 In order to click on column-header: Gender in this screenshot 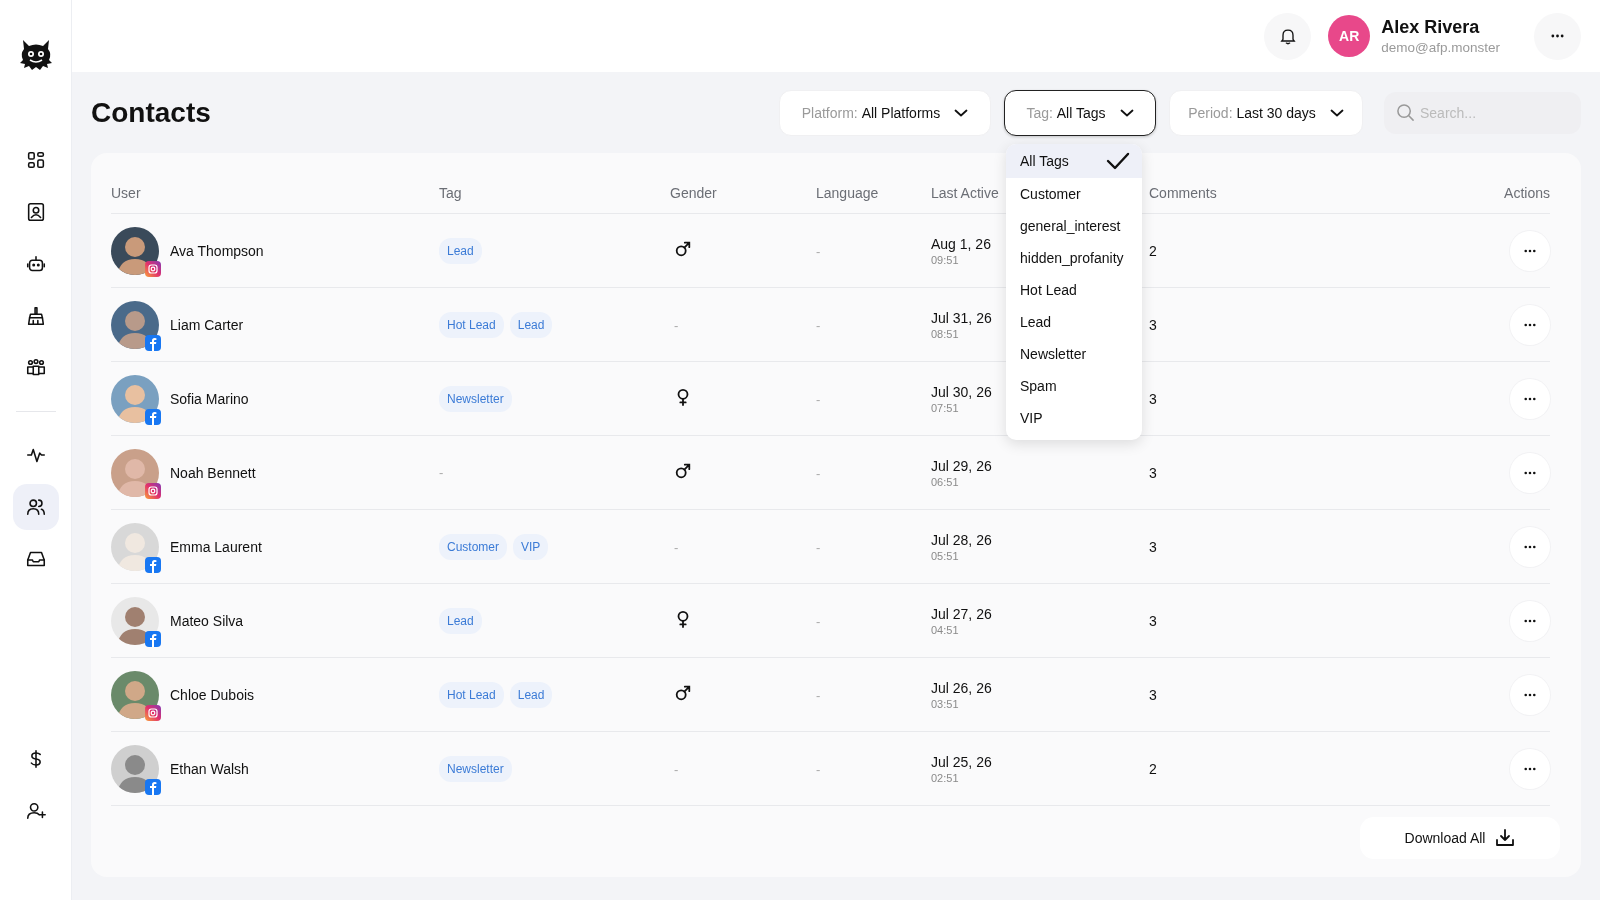, I will do `click(693, 192)`.